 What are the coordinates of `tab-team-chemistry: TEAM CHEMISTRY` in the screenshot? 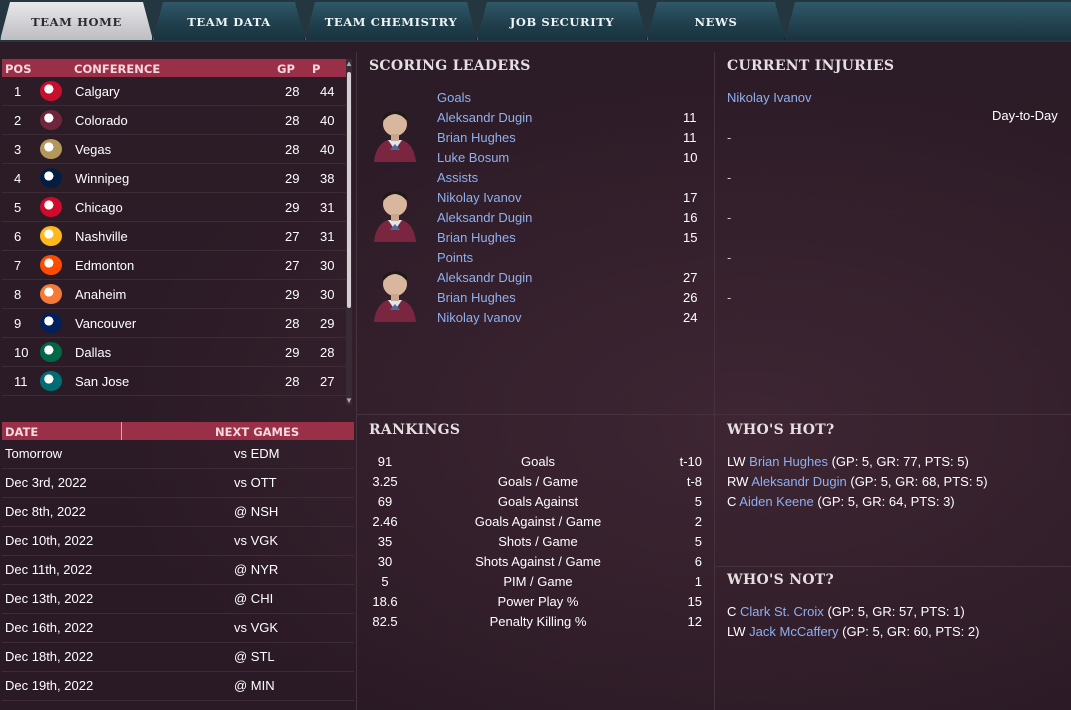 It's located at (391, 21).